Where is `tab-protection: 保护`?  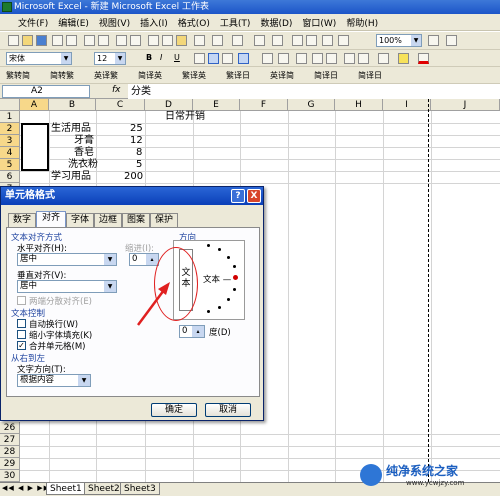 tab-protection: 保护 is located at coordinates (164, 220).